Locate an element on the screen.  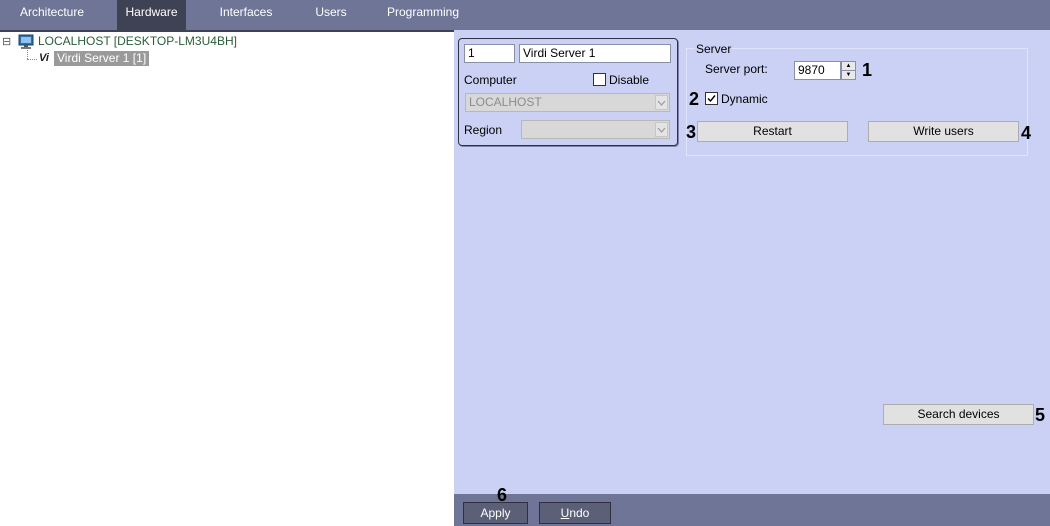
callout-5: 5 is located at coordinates (1040, 415).